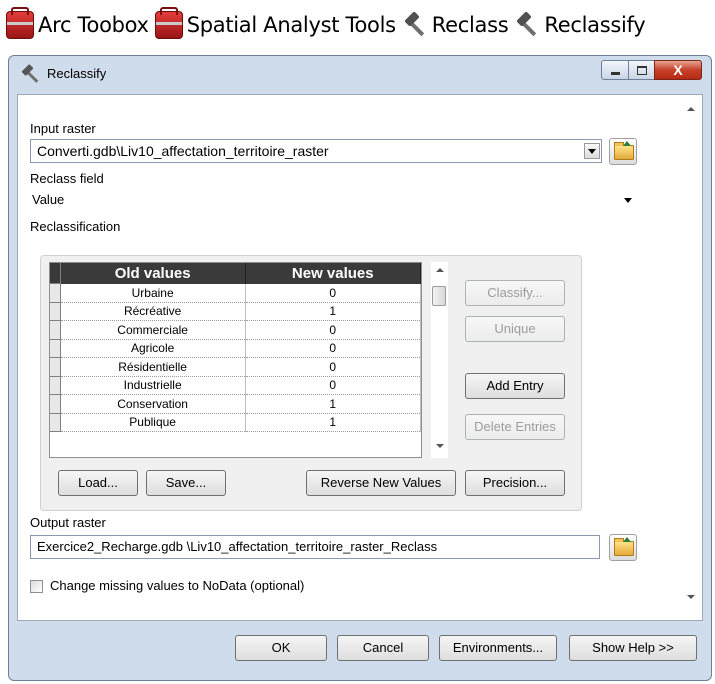 This screenshot has width=715, height=684. I want to click on table-row: Conservation 1, so click(235, 404).